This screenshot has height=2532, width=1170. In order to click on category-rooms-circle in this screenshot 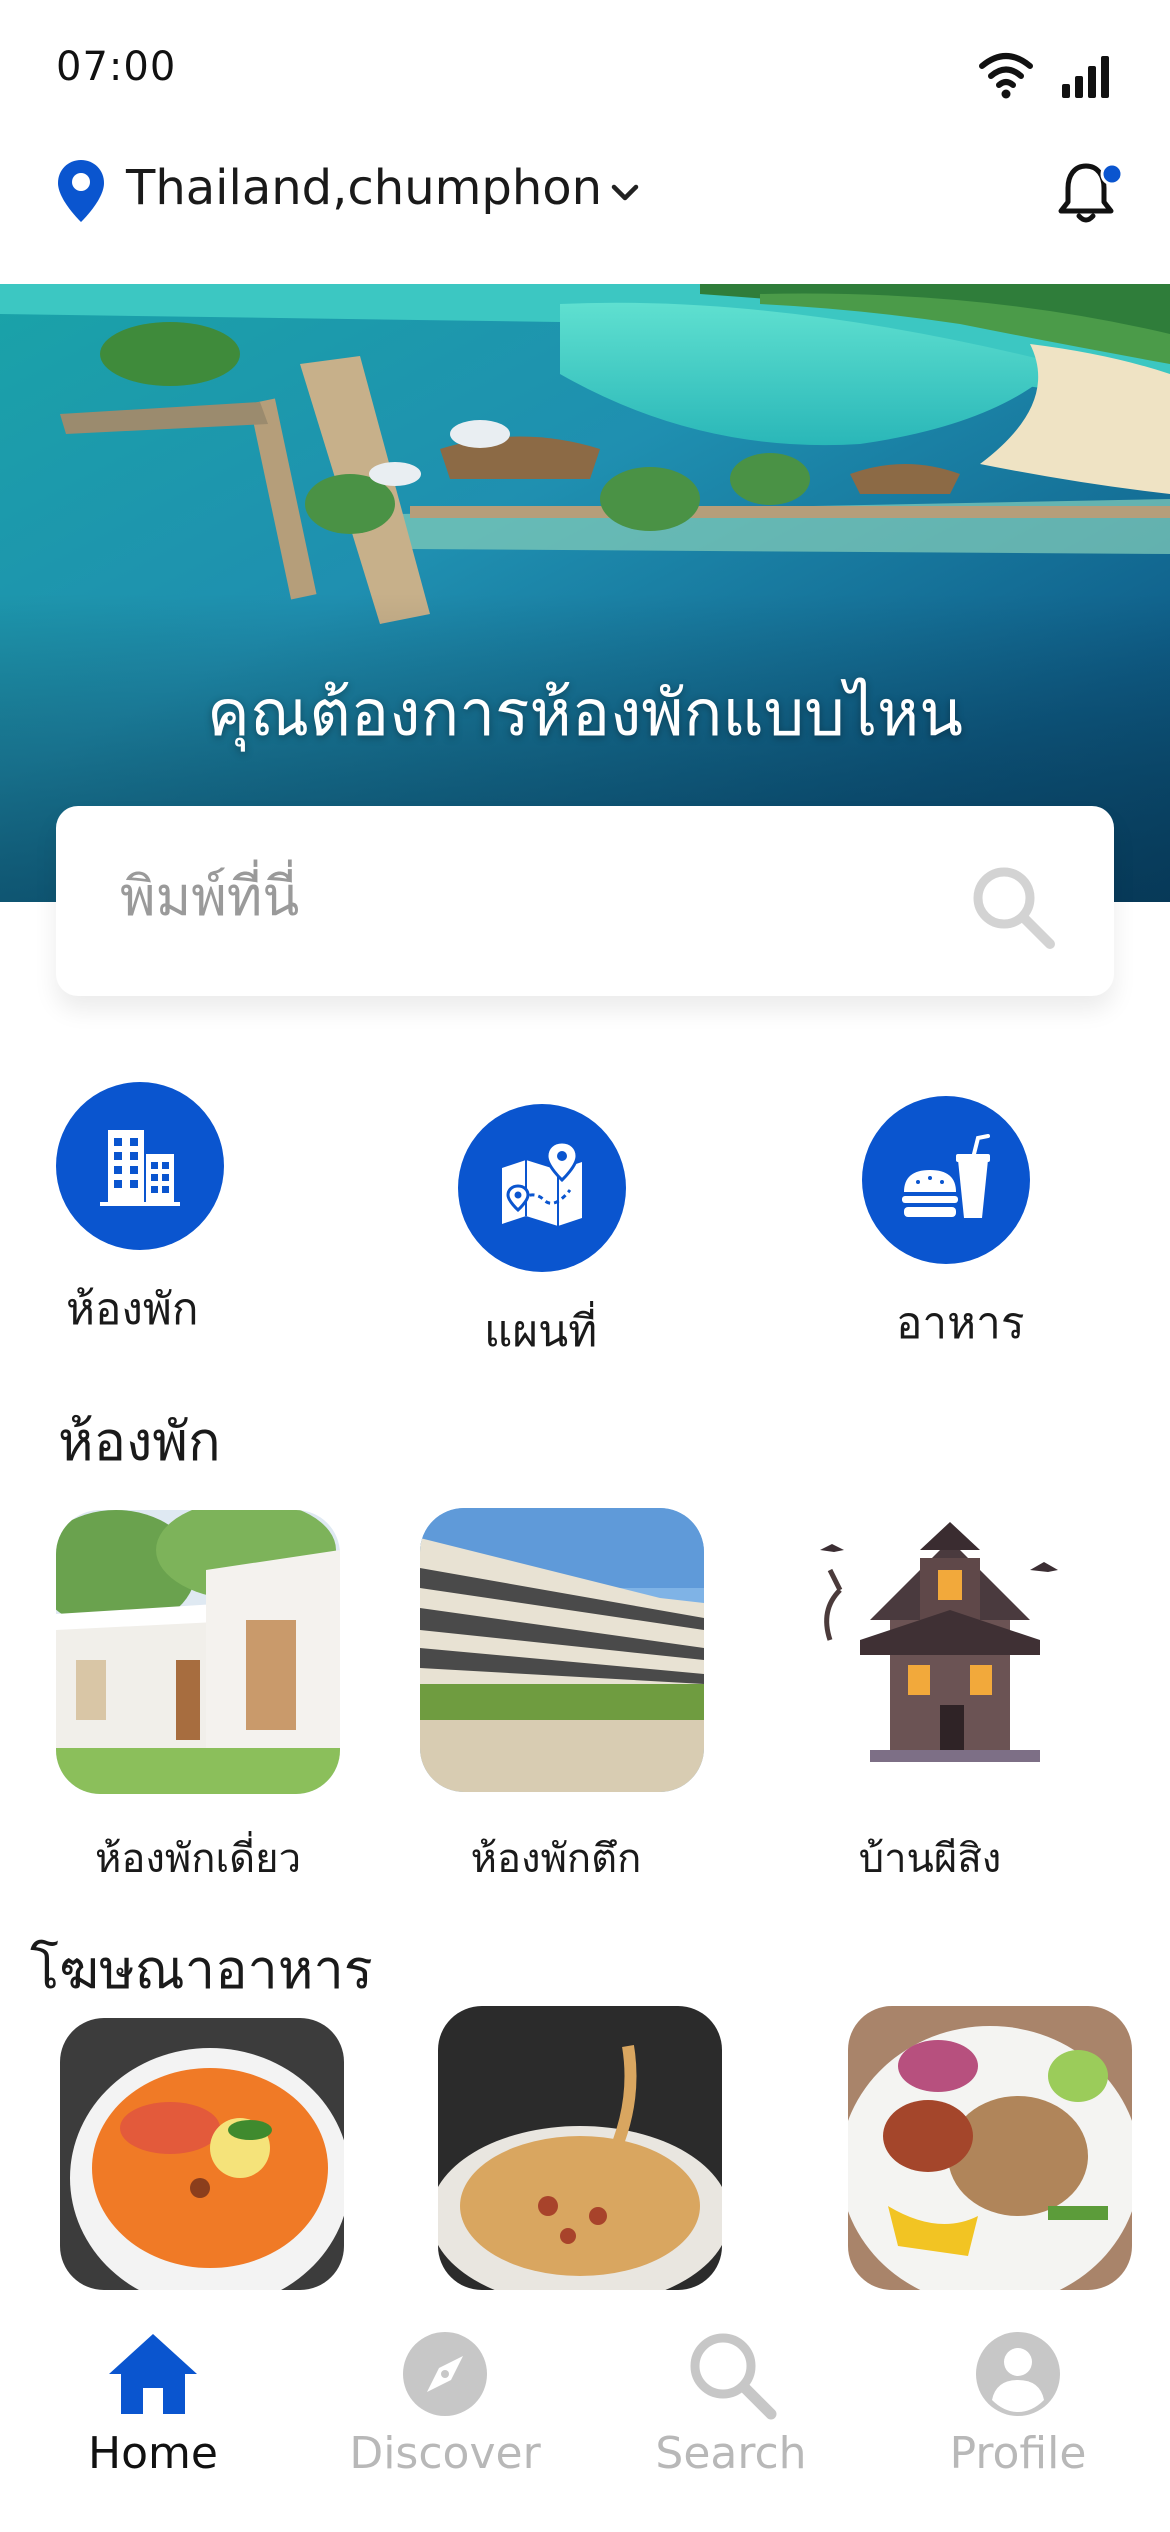, I will do `click(140, 1166)`.